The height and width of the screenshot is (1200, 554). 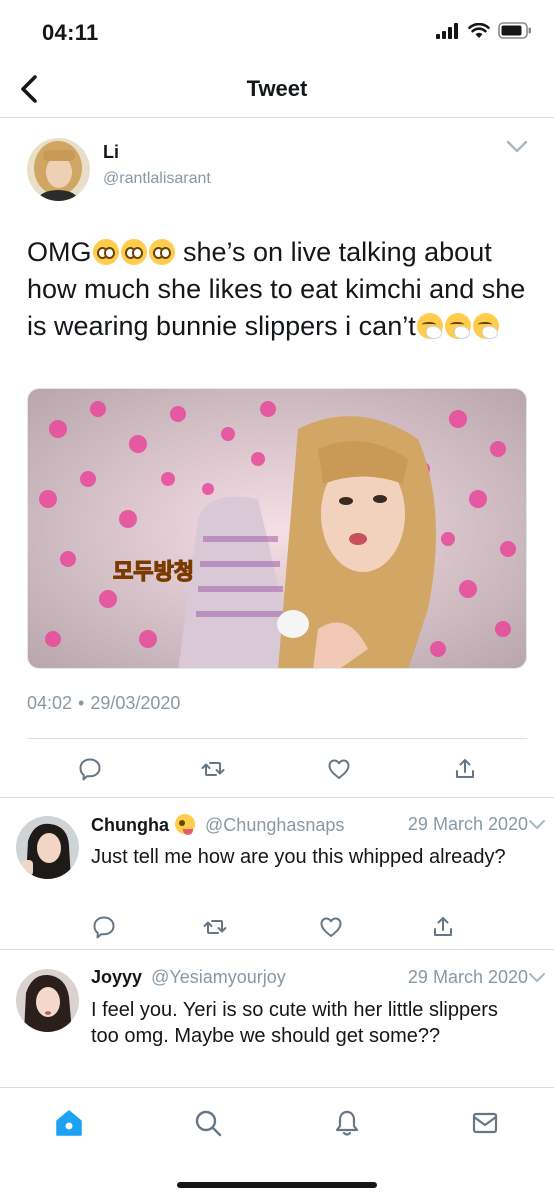 What do you see at coordinates (153, 572) in the screenshot?
I see `image-caption-overlay: 모두방청` at bounding box center [153, 572].